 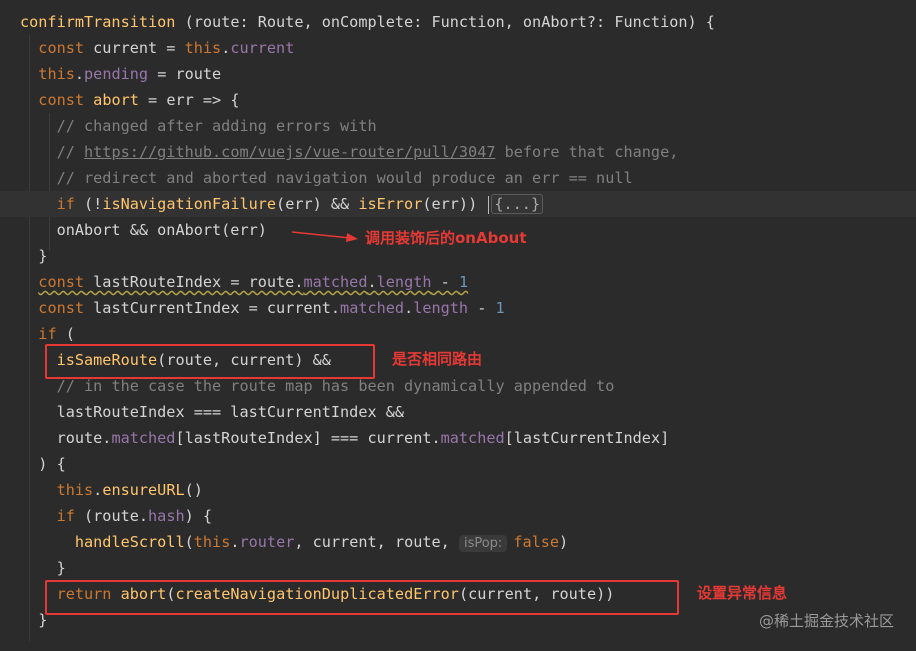 I want to click on annotation-arrow, so click(x=324, y=236).